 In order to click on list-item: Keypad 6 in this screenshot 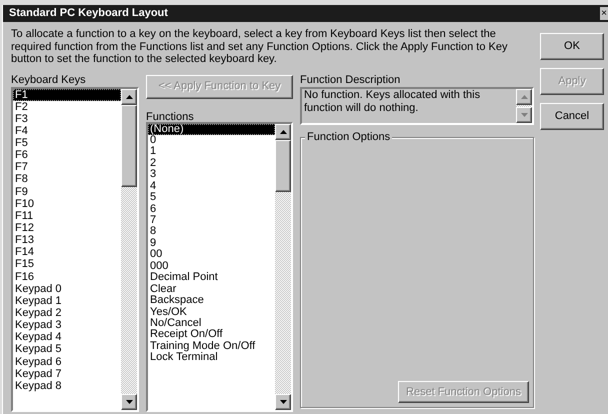, I will do `click(67, 362)`.